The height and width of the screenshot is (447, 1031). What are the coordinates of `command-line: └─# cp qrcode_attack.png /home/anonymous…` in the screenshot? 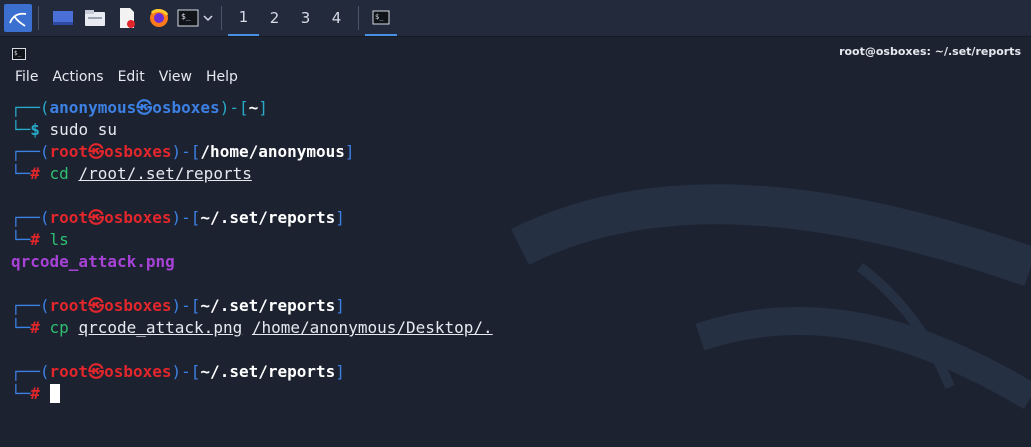 It's located at (252, 327).